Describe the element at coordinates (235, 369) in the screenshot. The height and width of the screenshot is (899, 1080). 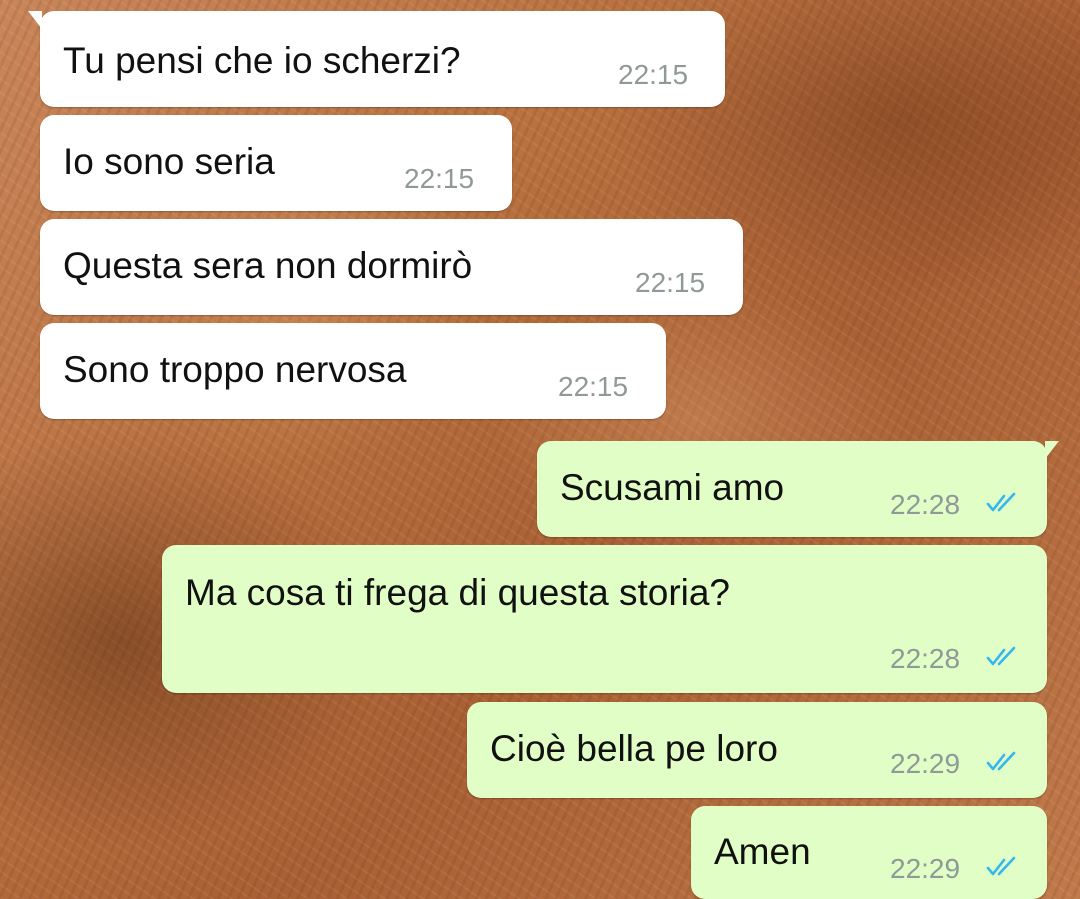
I see `message-text: Sono troppo nervosa` at that location.